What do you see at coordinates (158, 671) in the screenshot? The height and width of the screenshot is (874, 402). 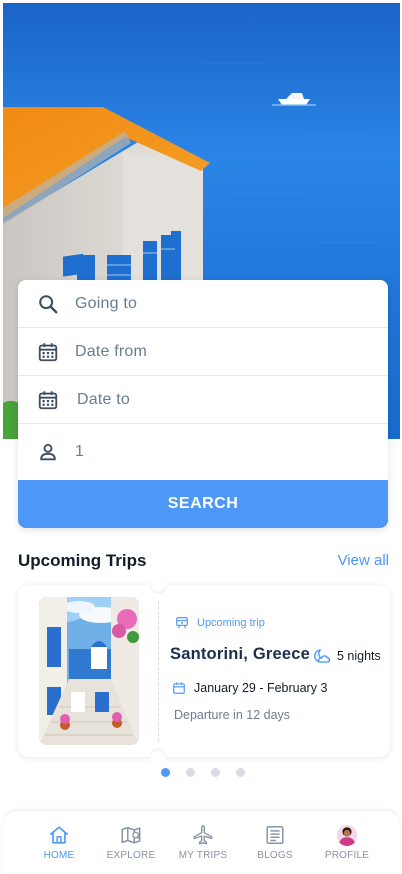 I see `ticket-divider` at bounding box center [158, 671].